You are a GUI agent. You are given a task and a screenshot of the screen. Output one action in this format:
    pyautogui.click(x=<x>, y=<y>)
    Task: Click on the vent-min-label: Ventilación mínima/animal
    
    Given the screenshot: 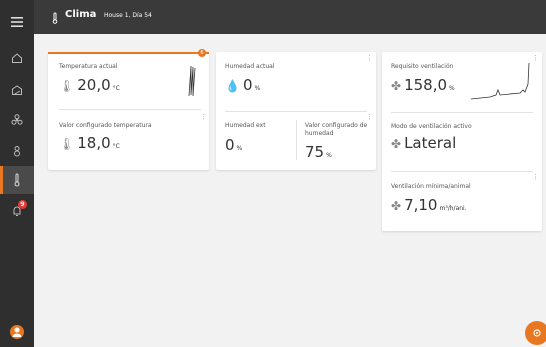 What is the action you would take?
    pyautogui.click(x=431, y=186)
    